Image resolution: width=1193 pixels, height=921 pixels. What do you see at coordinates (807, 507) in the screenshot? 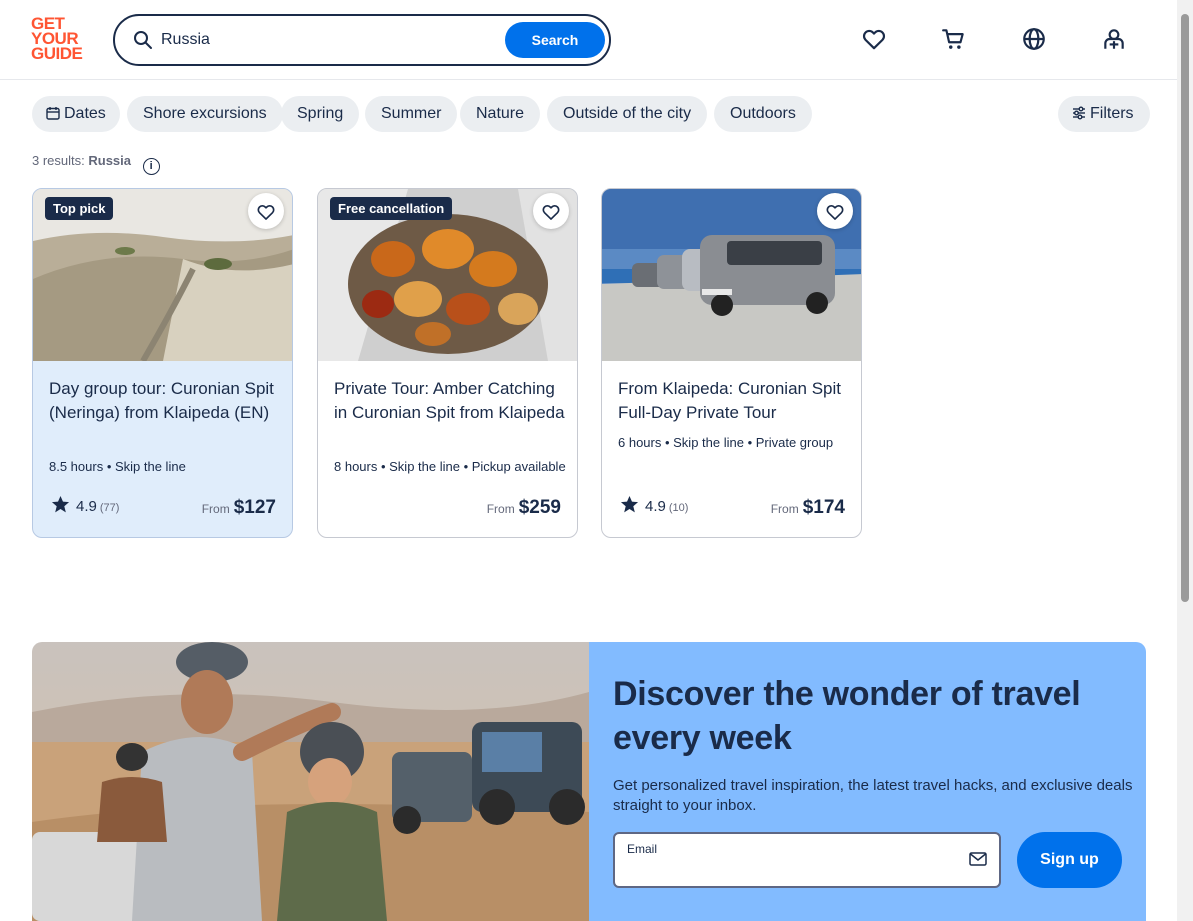
I see `activity-price: From $174` at bounding box center [807, 507].